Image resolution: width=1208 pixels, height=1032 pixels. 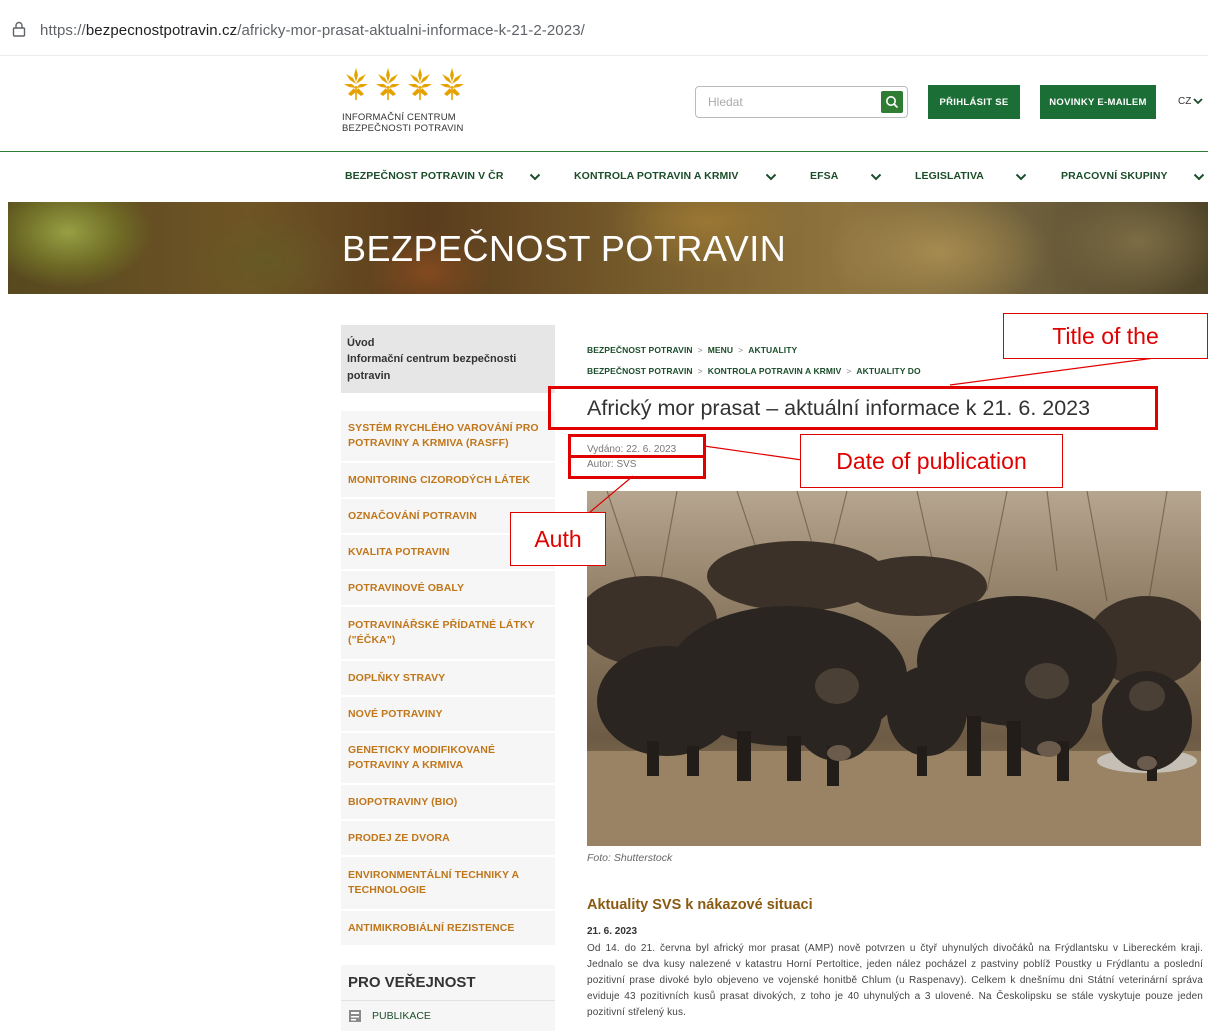 What do you see at coordinates (1185, 101) in the screenshot?
I see `language-label: CZ` at bounding box center [1185, 101].